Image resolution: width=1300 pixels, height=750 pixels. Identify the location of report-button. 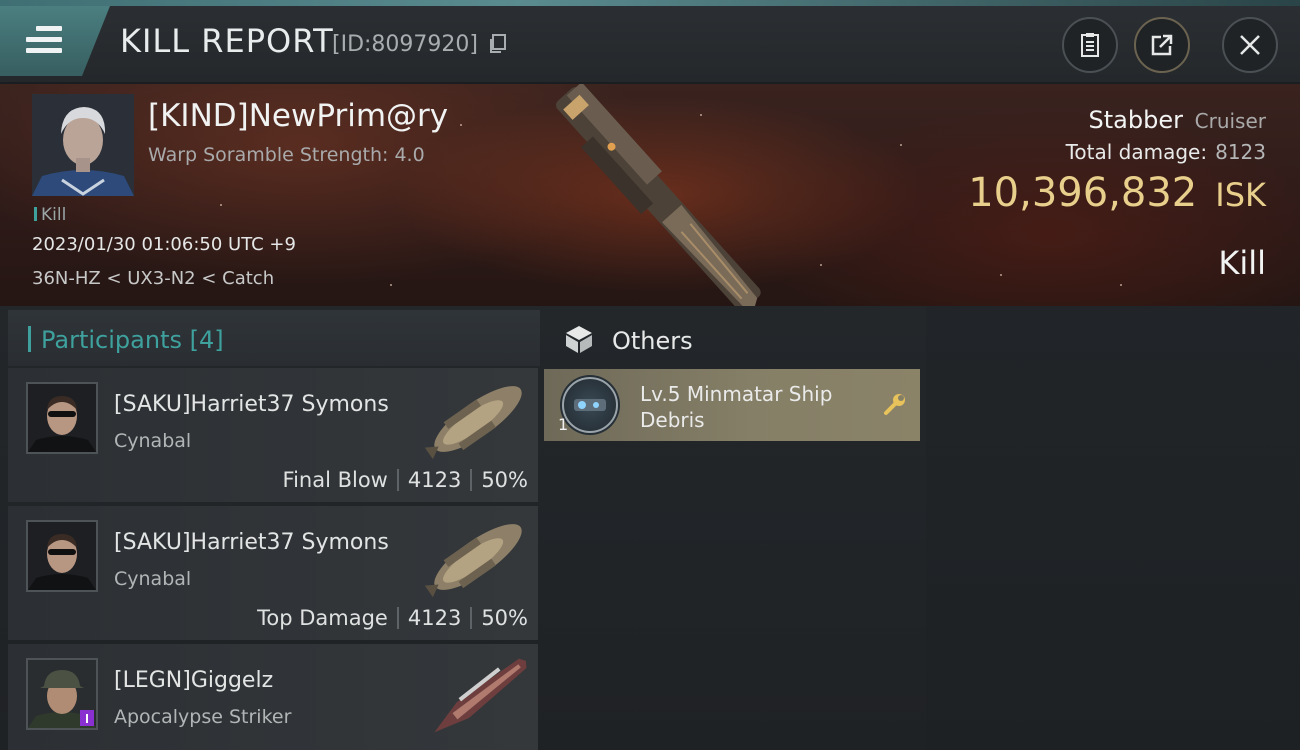
(1090, 45).